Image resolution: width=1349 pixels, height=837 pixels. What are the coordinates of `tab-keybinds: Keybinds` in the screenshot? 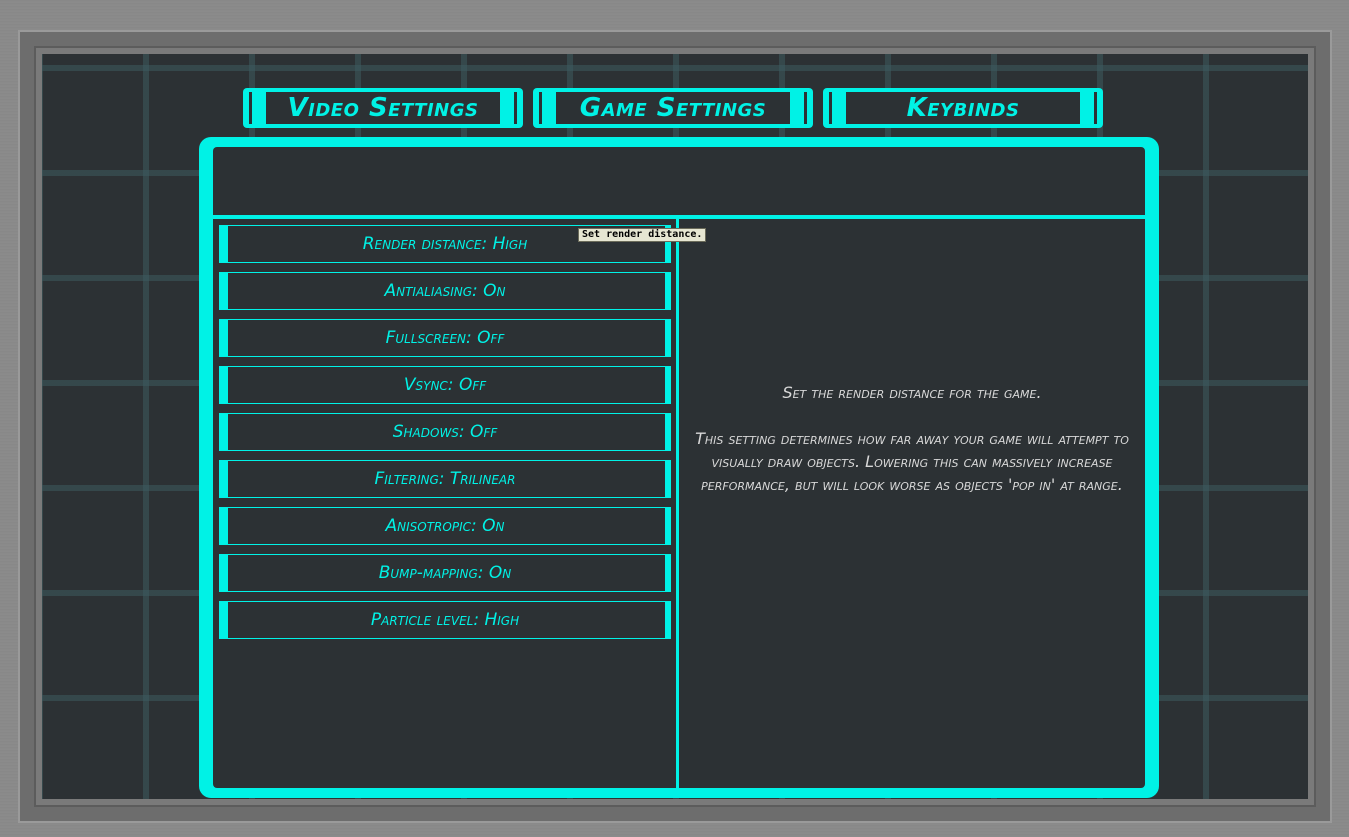 It's located at (963, 108).